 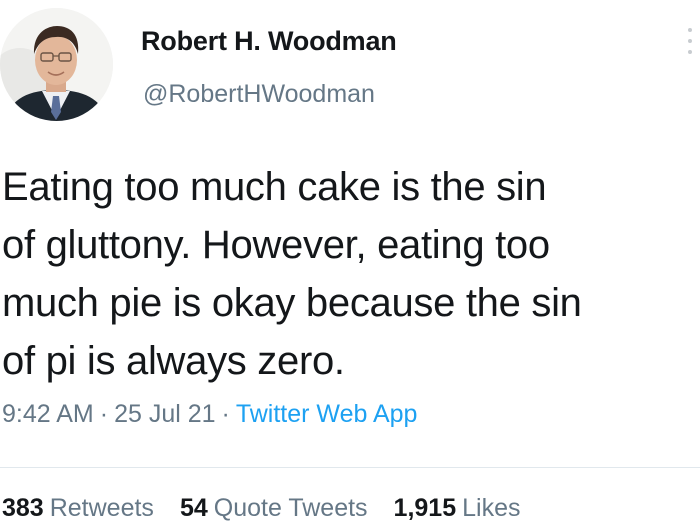 I want to click on author-handle: @RobertHWoodman, so click(x=259, y=94).